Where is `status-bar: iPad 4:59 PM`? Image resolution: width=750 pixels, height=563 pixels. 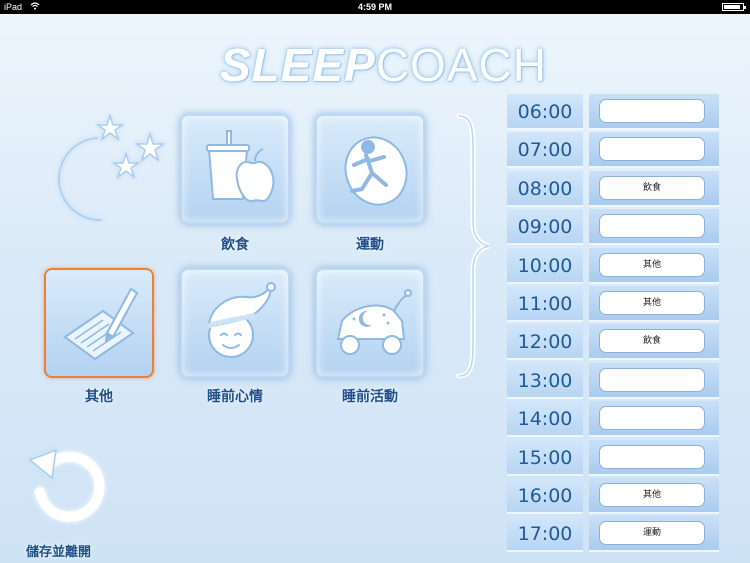 status-bar: iPad 4:59 PM is located at coordinates (375, 7).